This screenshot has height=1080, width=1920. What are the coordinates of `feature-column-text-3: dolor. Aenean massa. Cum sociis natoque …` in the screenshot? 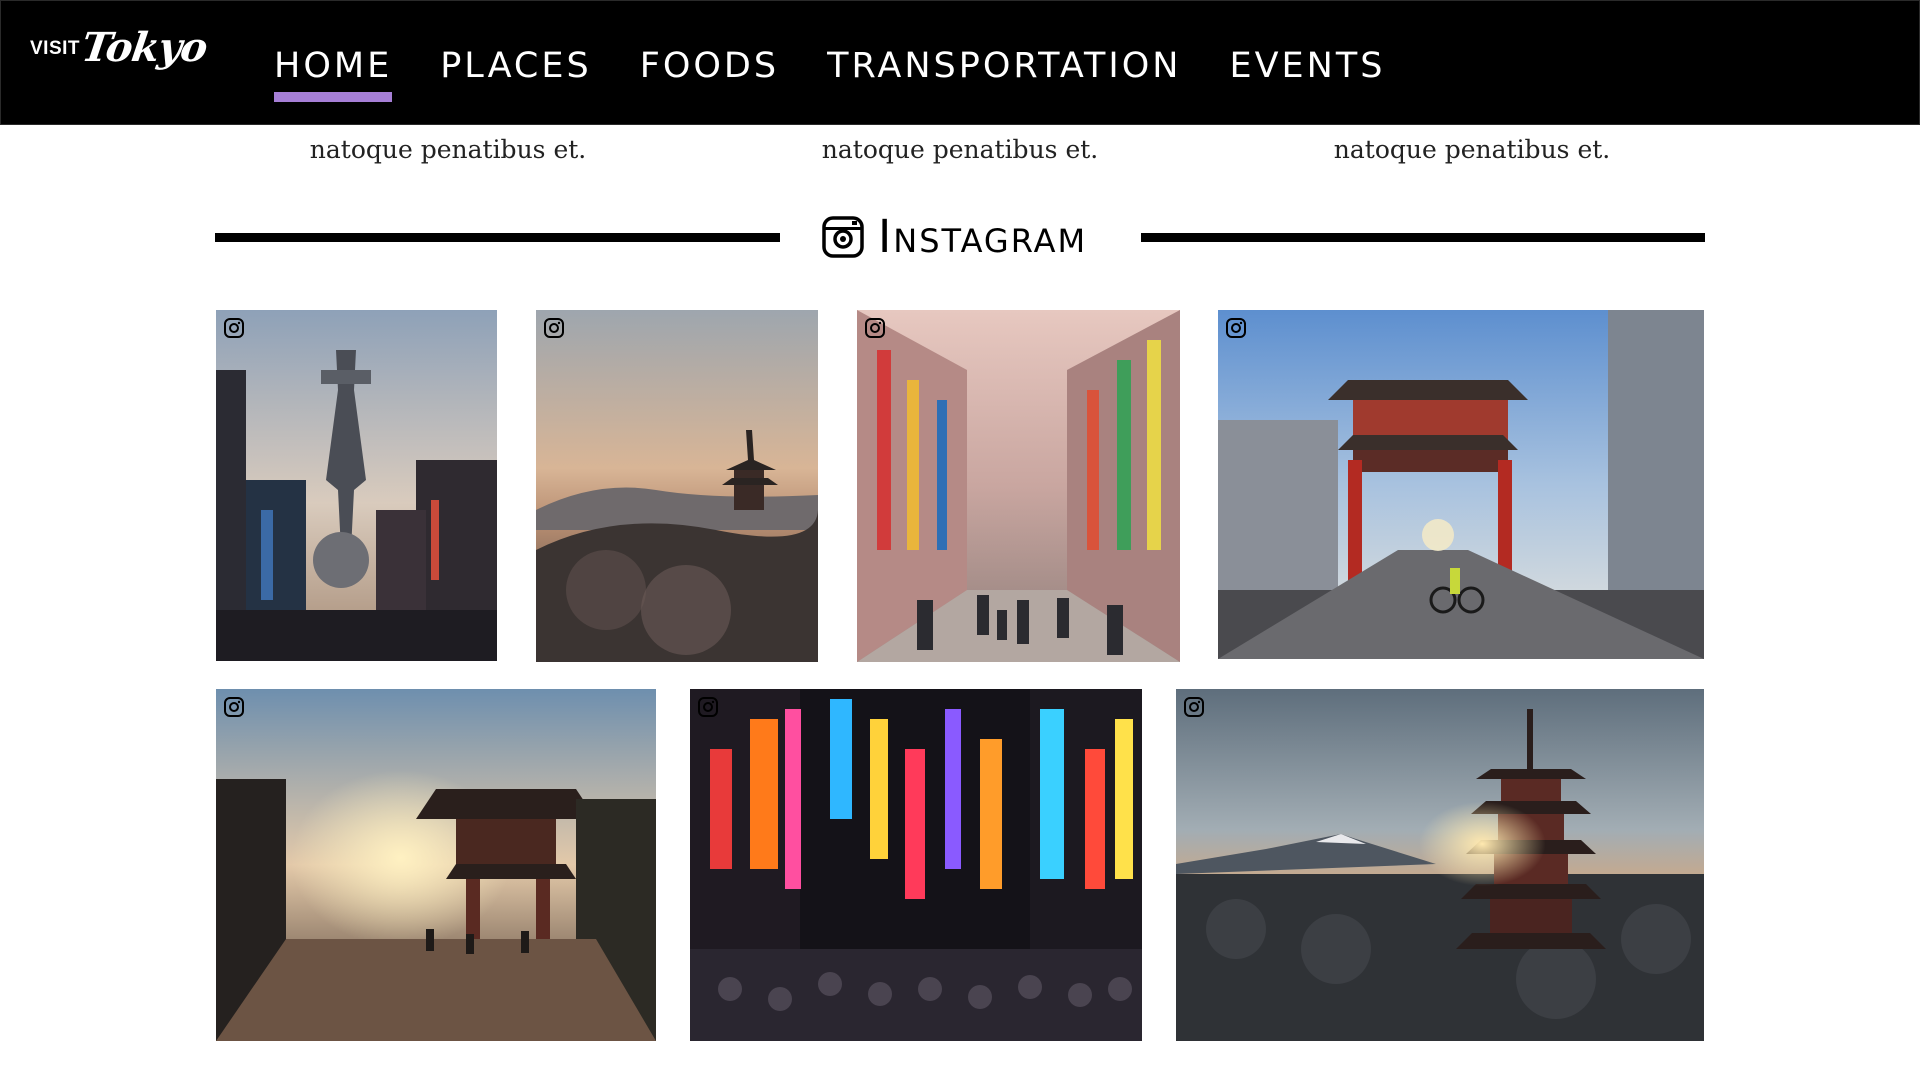 It's located at (1472, 132).